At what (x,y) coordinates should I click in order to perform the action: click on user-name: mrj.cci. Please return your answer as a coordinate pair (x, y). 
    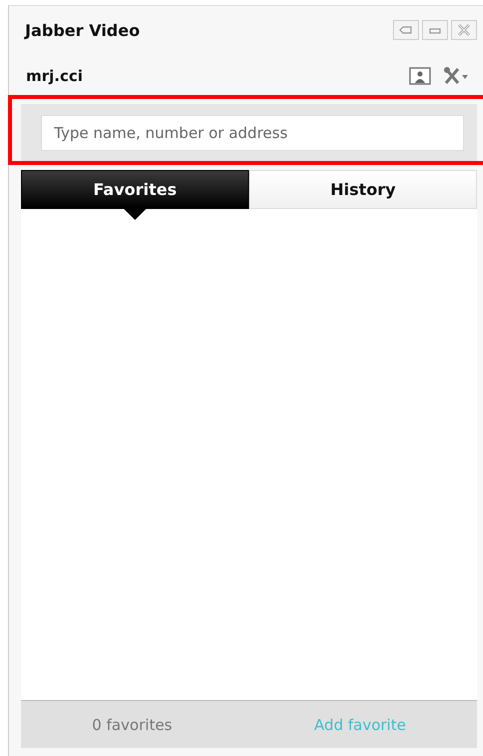
    Looking at the image, I should click on (54, 76).